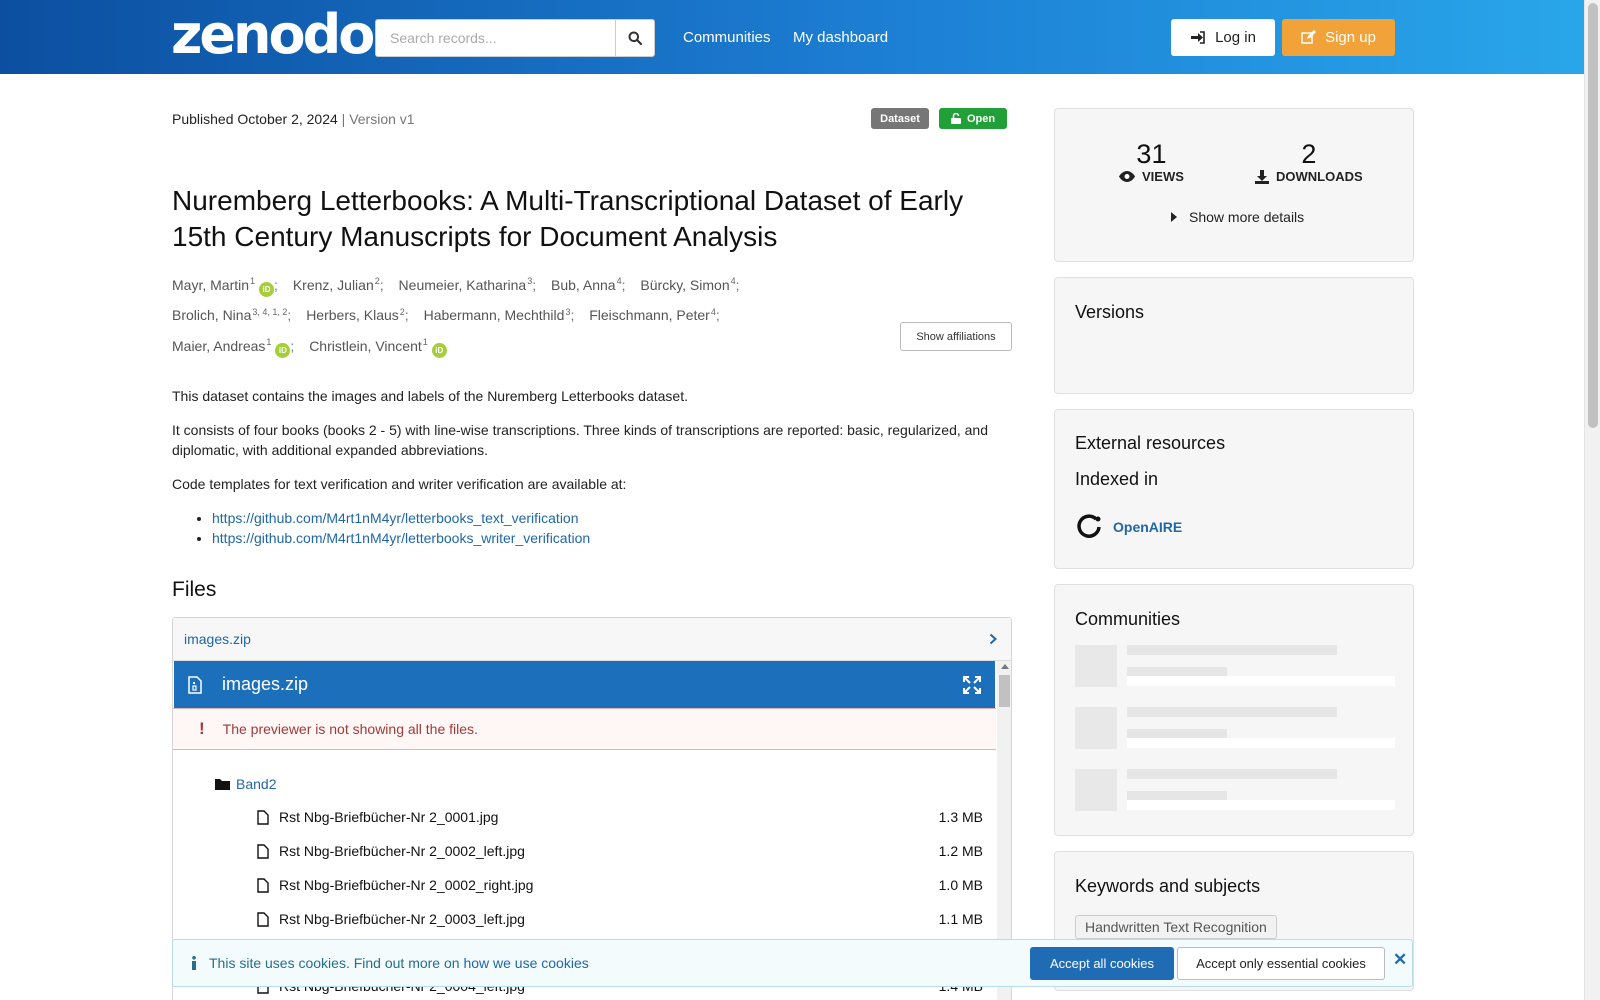  I want to click on creator: Mayr, Martin1iD, so click(223, 286).